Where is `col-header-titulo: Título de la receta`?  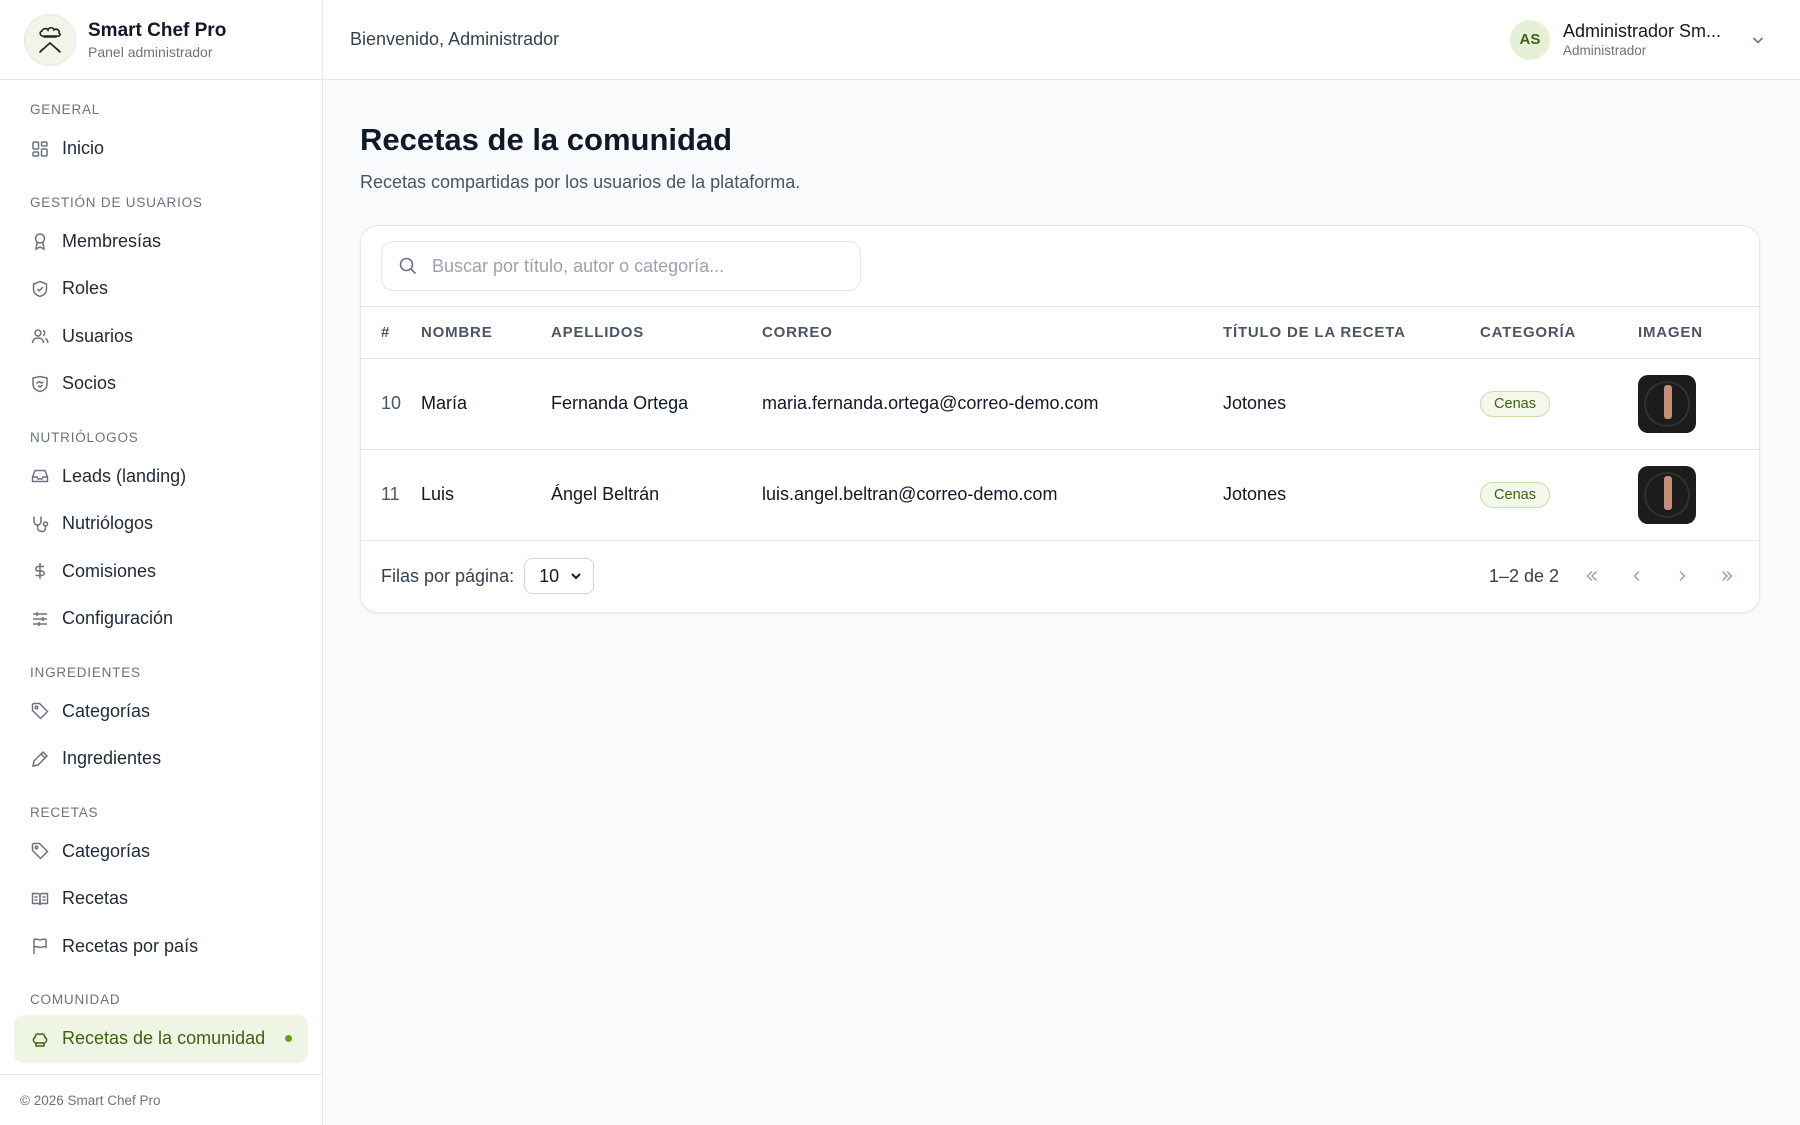
col-header-titulo: Título de la receta is located at coordinates (1352, 333).